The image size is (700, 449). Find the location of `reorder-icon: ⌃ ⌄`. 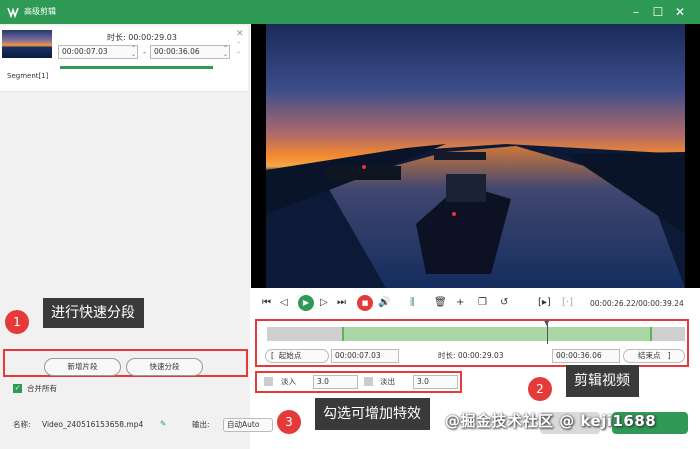

reorder-icon: ⌃ ⌄ is located at coordinates (238, 48).